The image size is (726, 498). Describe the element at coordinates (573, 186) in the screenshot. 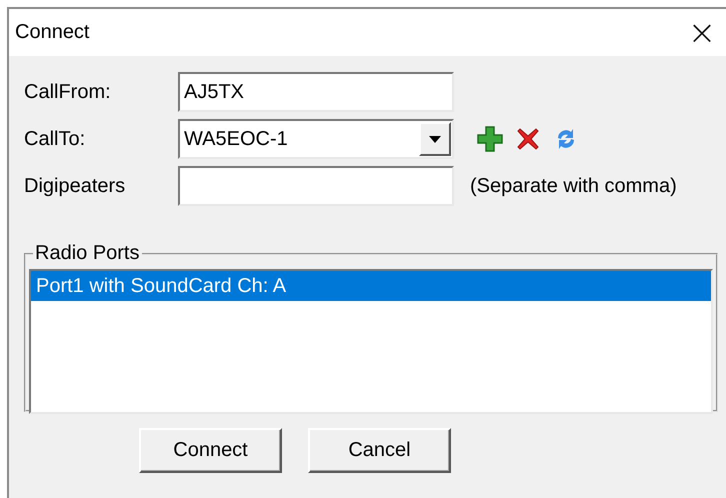

I see `hint-text: (Separate with comma)` at that location.